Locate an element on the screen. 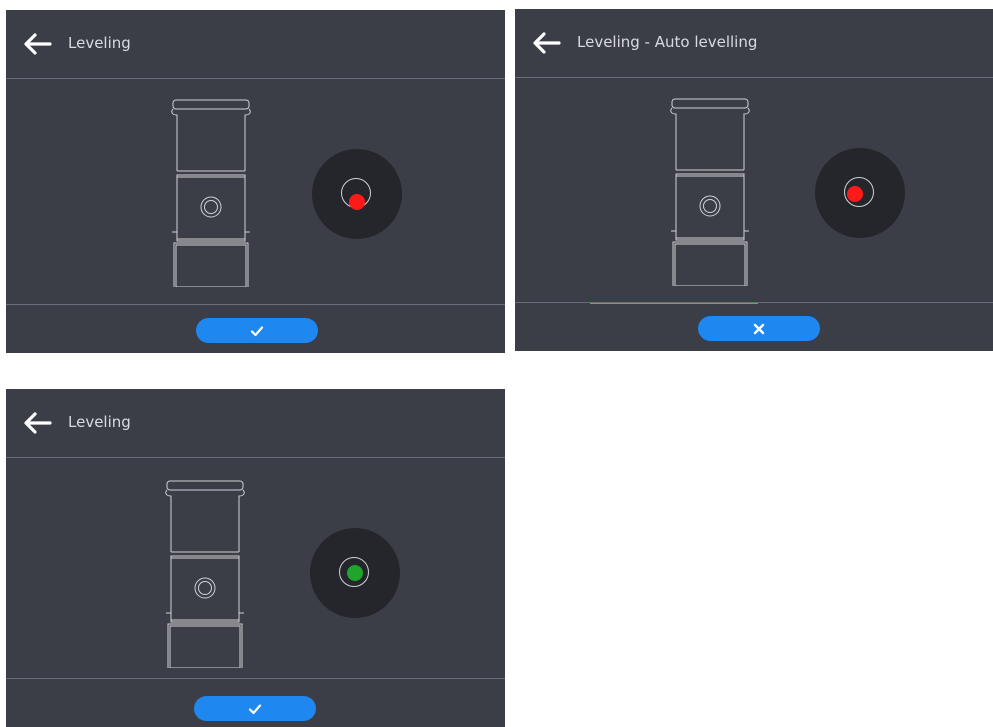 The height and width of the screenshot is (727, 993). content-area is located at coordinates (754, 190).